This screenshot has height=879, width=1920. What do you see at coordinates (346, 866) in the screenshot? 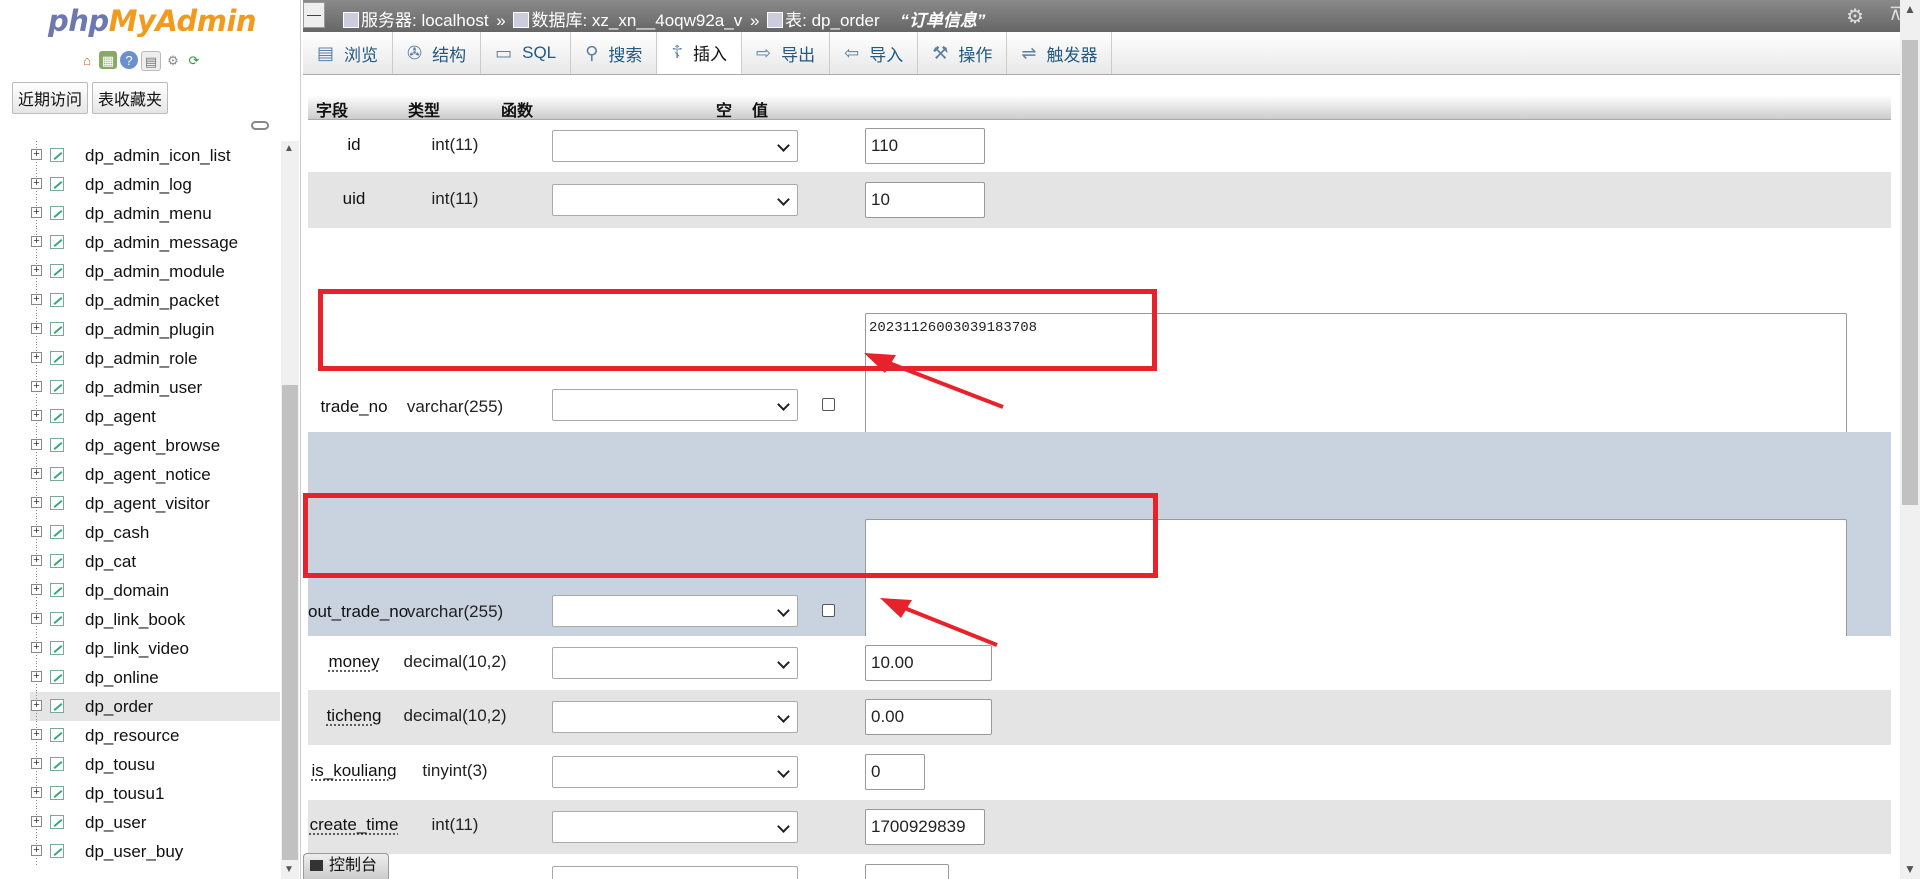
I see `console-button: 控制台` at bounding box center [346, 866].